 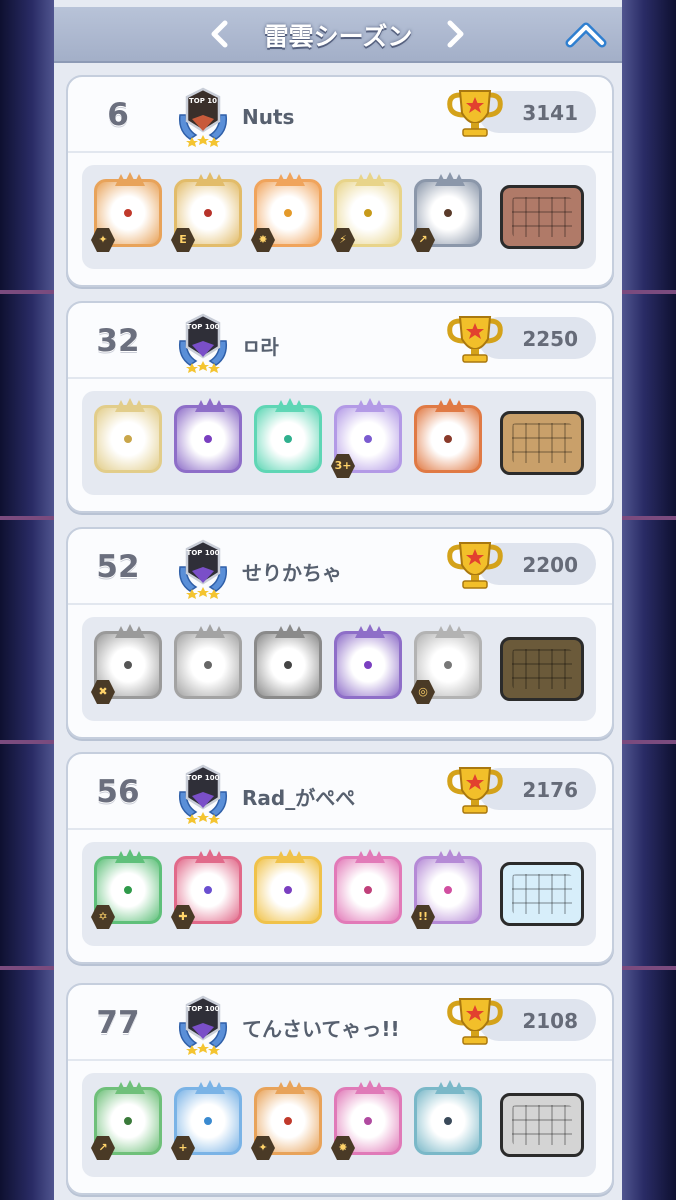 I want to click on tree-die-icon: ↗, so click(x=126, y=1120).